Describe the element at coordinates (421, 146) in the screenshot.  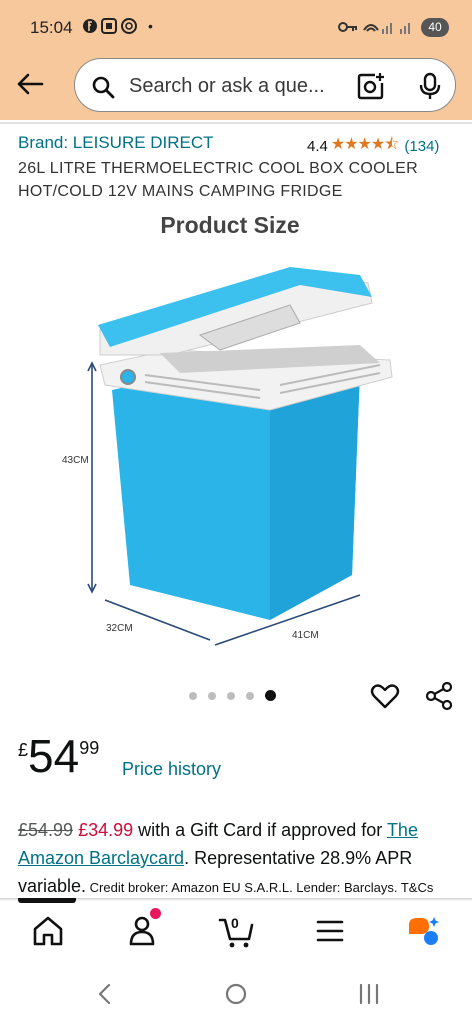
I see `review-count: (134)` at that location.